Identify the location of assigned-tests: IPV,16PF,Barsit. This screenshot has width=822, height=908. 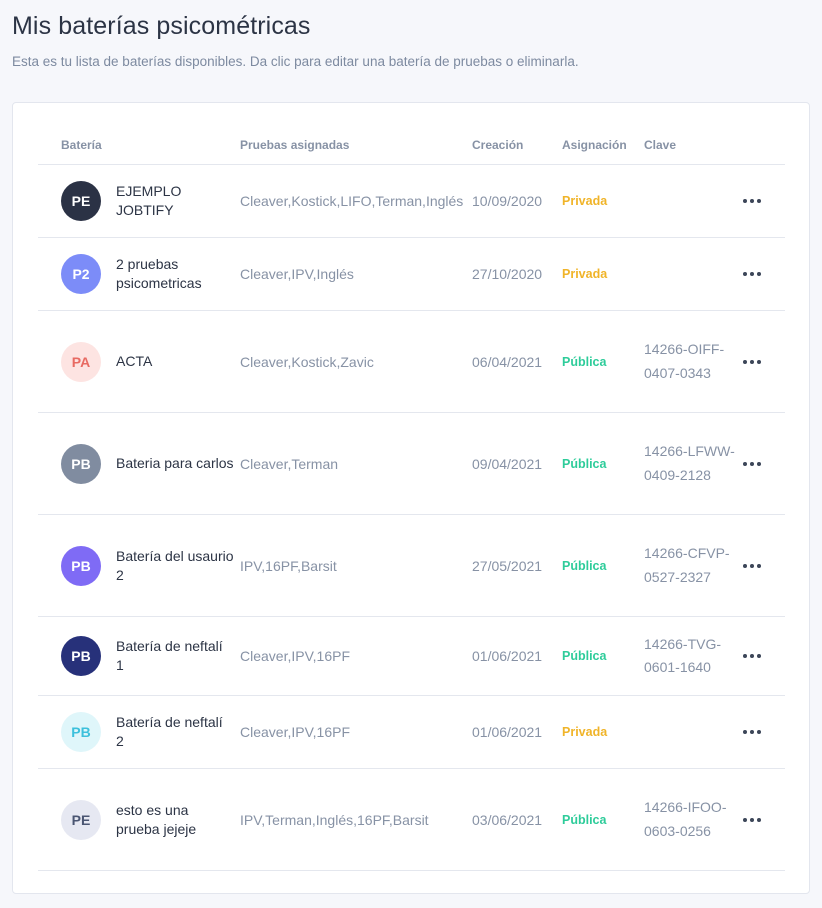
(288, 565).